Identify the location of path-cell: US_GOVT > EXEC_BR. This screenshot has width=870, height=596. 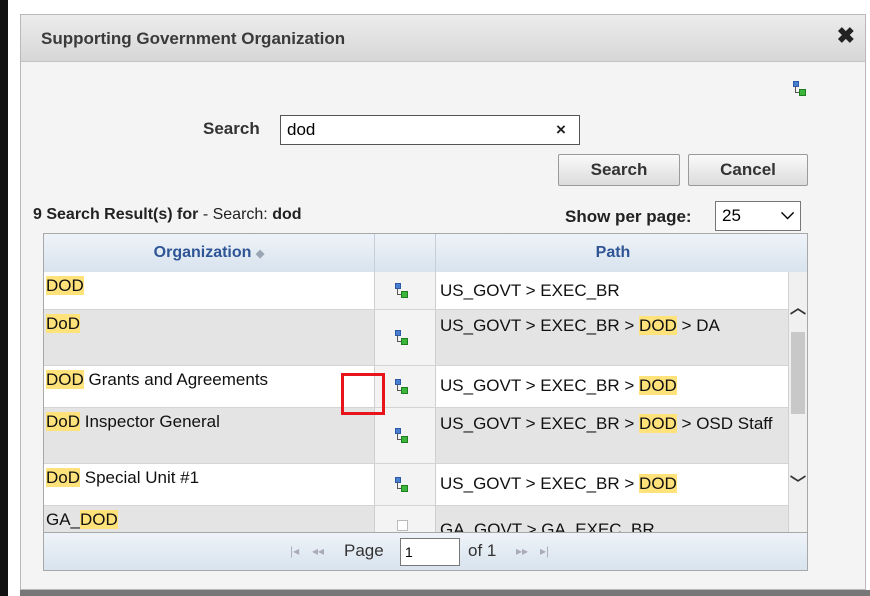
(613, 290).